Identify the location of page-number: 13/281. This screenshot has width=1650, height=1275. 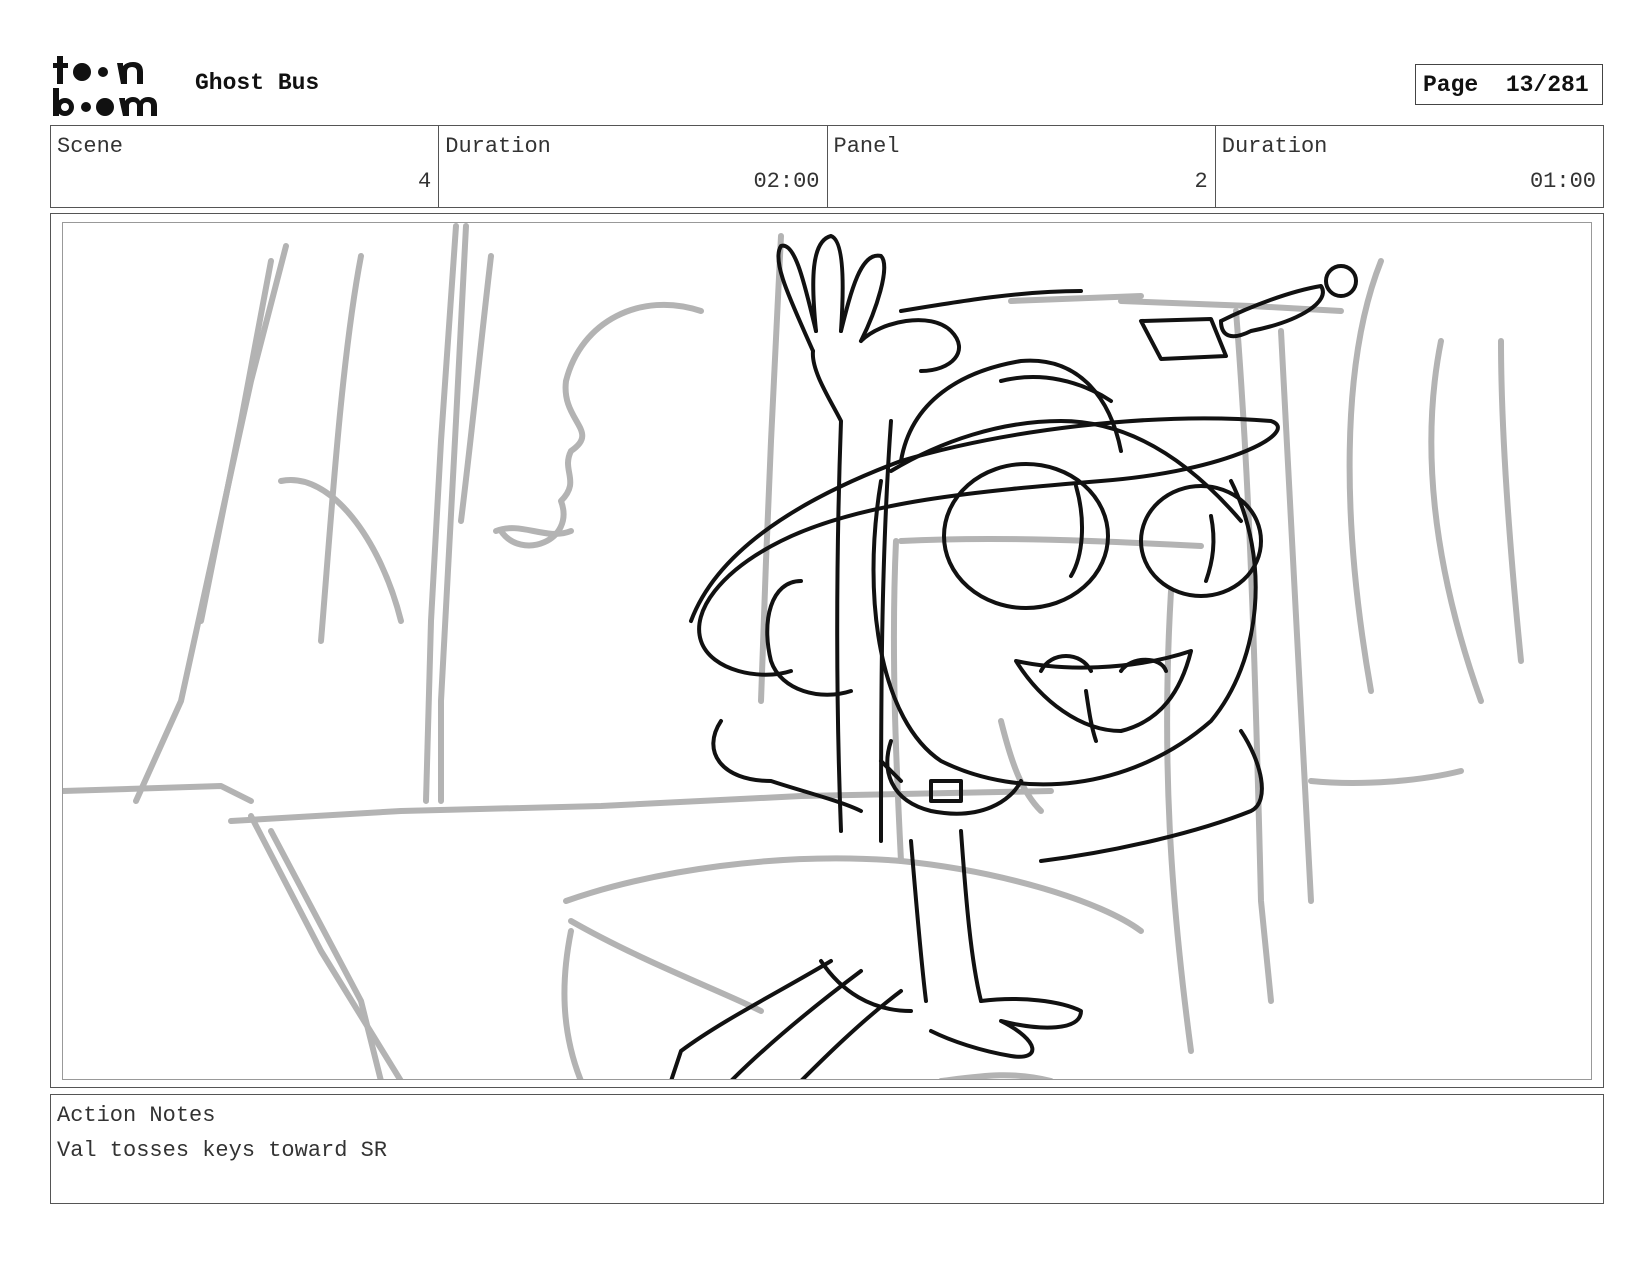
(1547, 84).